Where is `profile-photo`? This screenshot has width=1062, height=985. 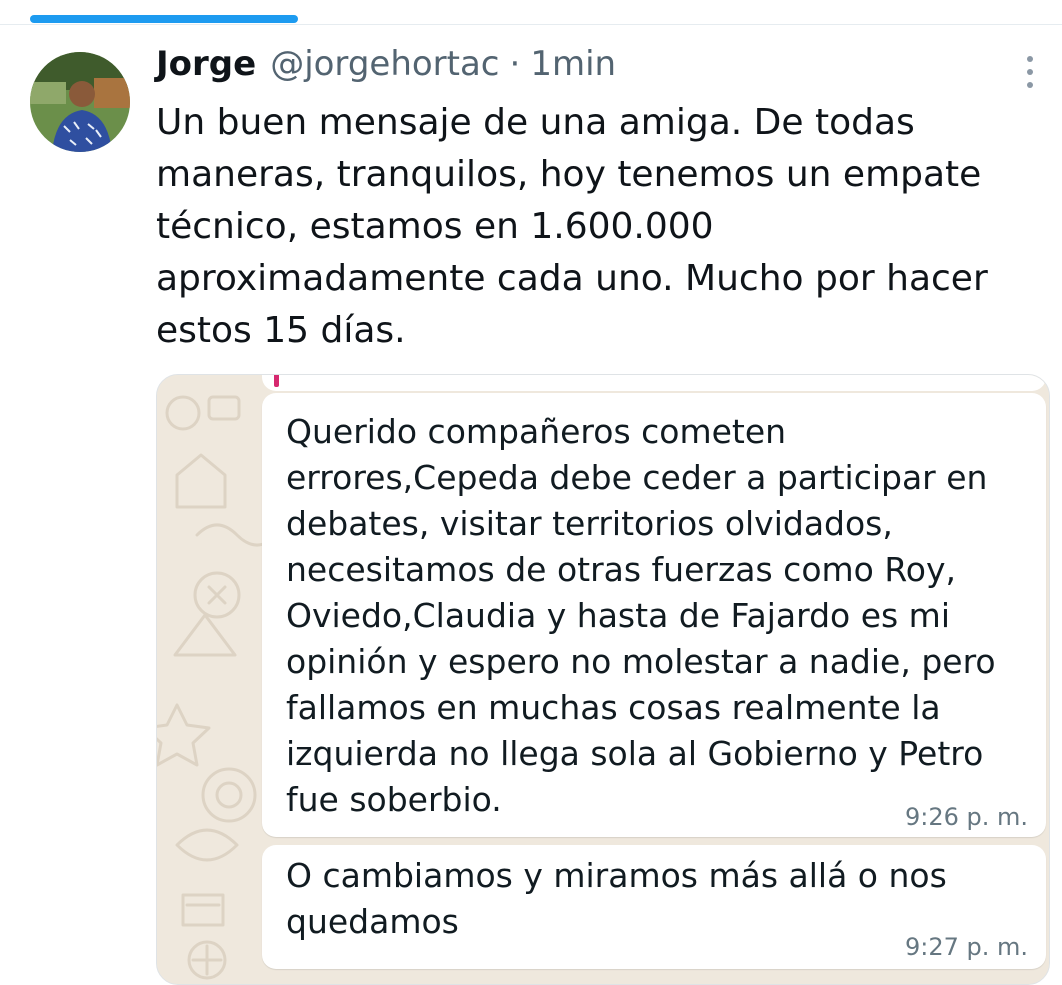 profile-photo is located at coordinates (80, 102).